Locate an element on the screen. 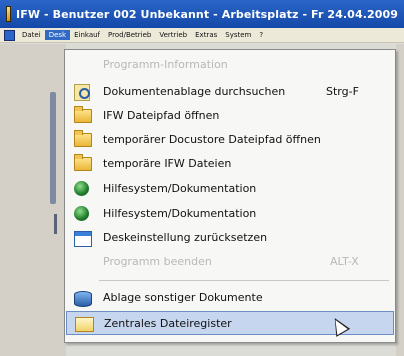 The width and height of the screenshot is (404, 356). menu-desk: Desk is located at coordinates (57, 35).